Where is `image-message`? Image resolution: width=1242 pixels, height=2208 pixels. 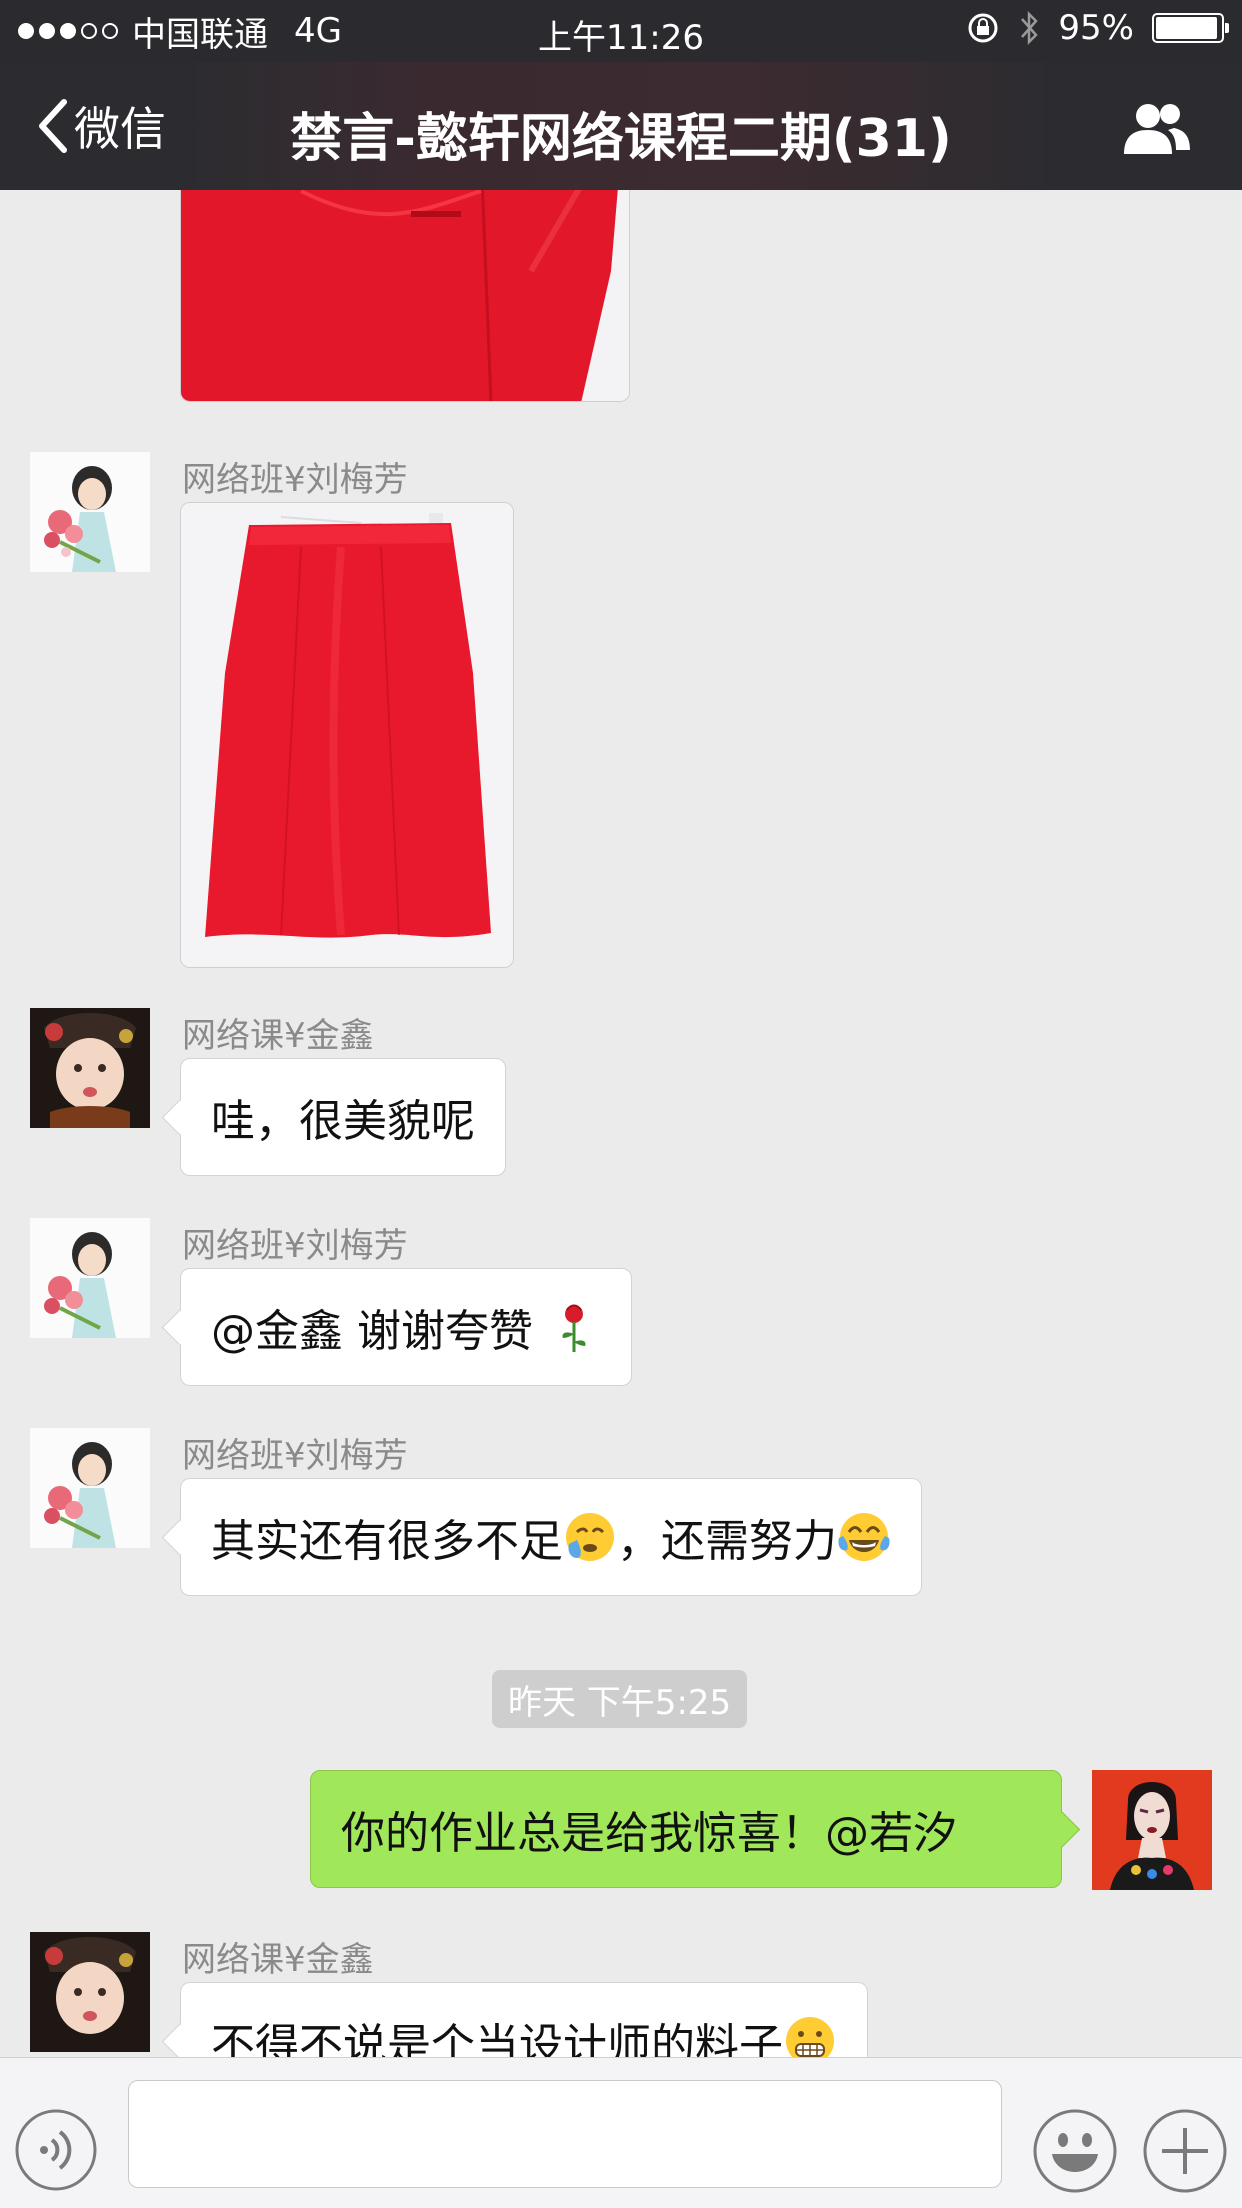
image-message is located at coordinates (347, 735).